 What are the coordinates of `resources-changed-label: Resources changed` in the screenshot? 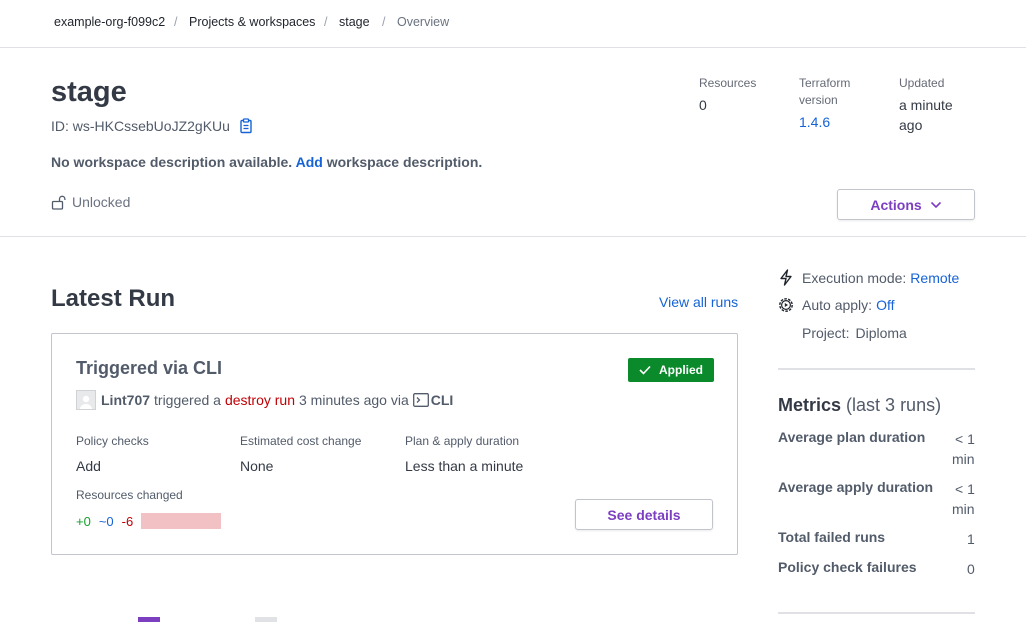 It's located at (129, 495).